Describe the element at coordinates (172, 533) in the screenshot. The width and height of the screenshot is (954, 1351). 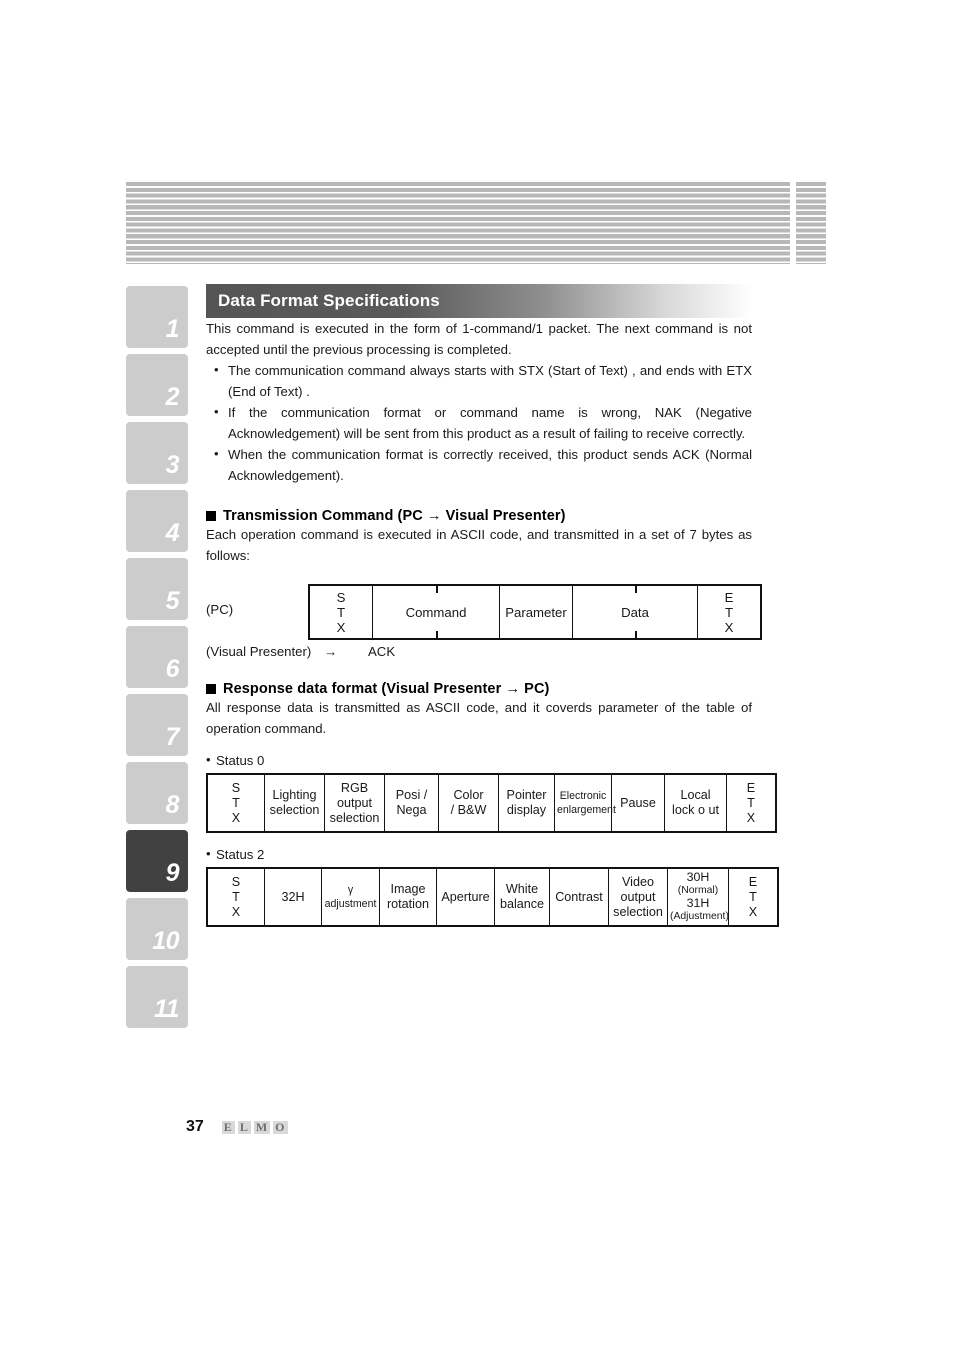
I see `page-tab-number: 4` at that location.